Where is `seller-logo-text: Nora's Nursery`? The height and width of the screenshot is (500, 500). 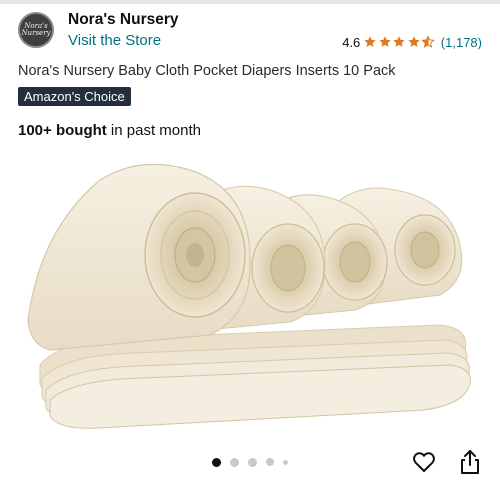 seller-logo-text: Nora's Nursery is located at coordinates (36, 29).